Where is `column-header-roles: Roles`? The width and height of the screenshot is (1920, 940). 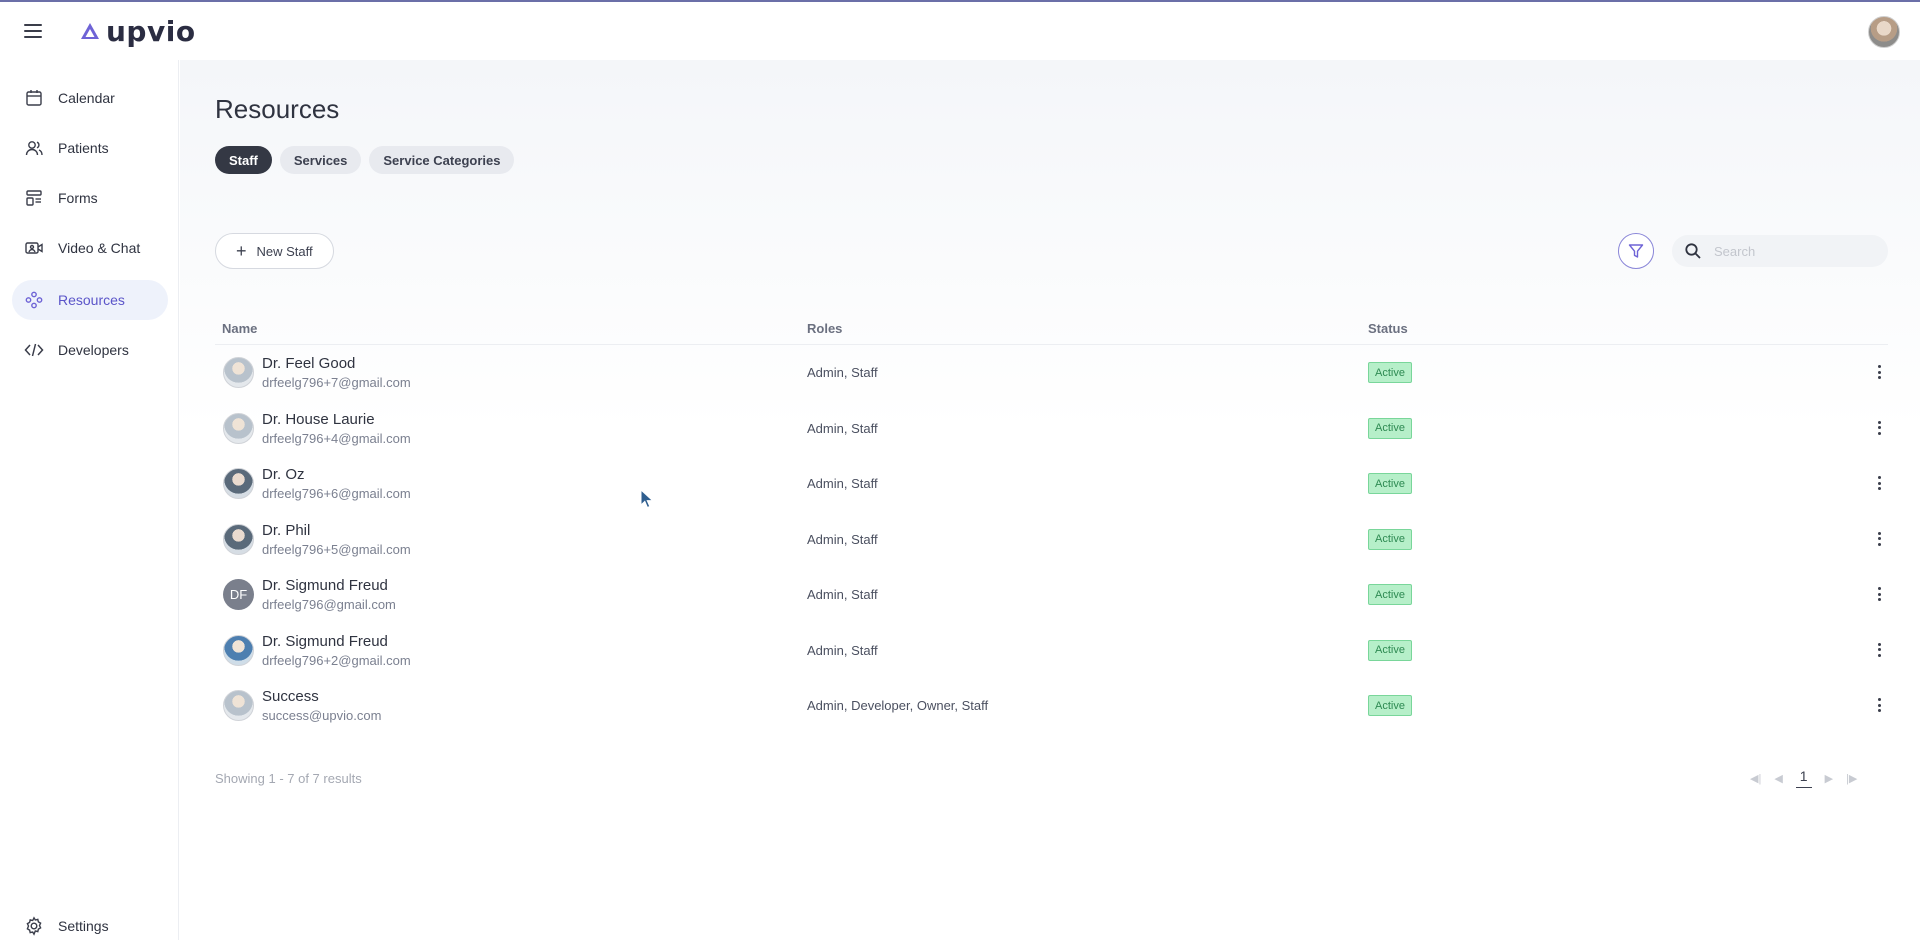 column-header-roles: Roles is located at coordinates (824, 328).